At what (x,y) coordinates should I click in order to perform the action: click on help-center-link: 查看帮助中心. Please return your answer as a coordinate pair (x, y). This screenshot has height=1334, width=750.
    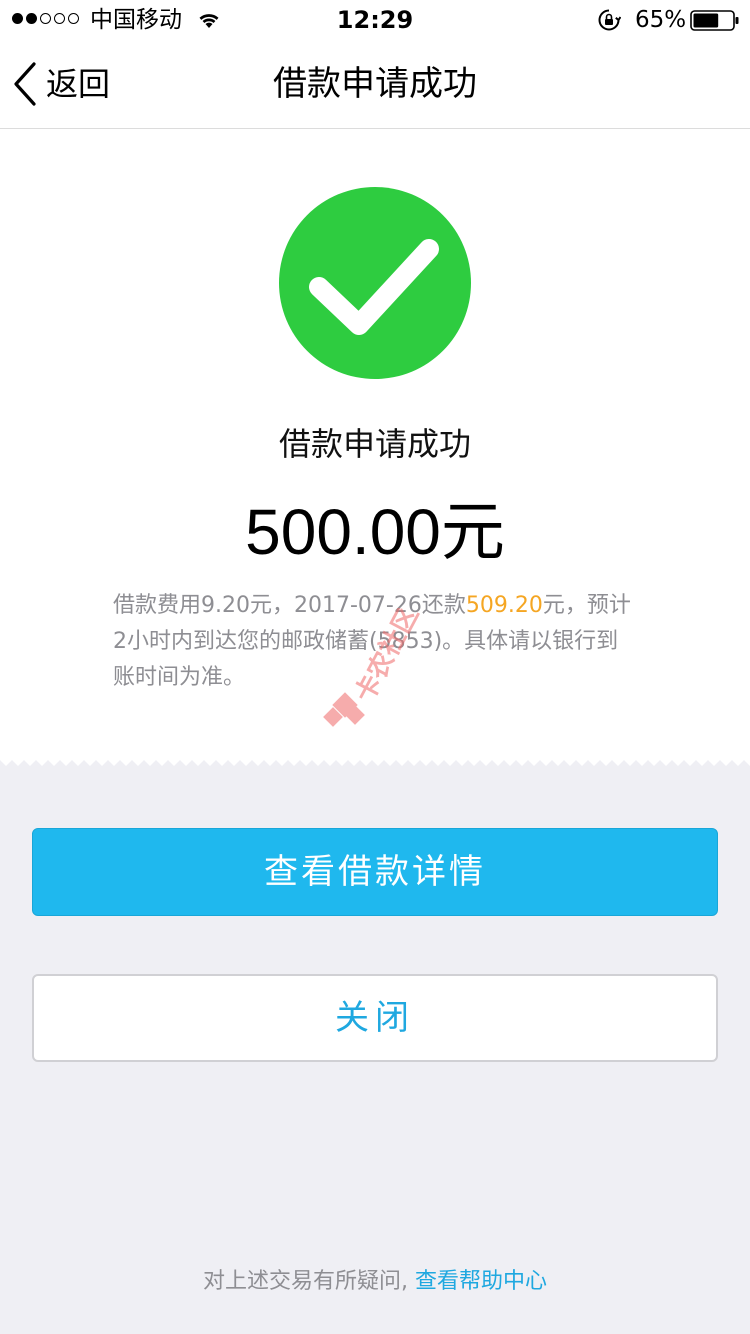
    Looking at the image, I should click on (481, 1281).